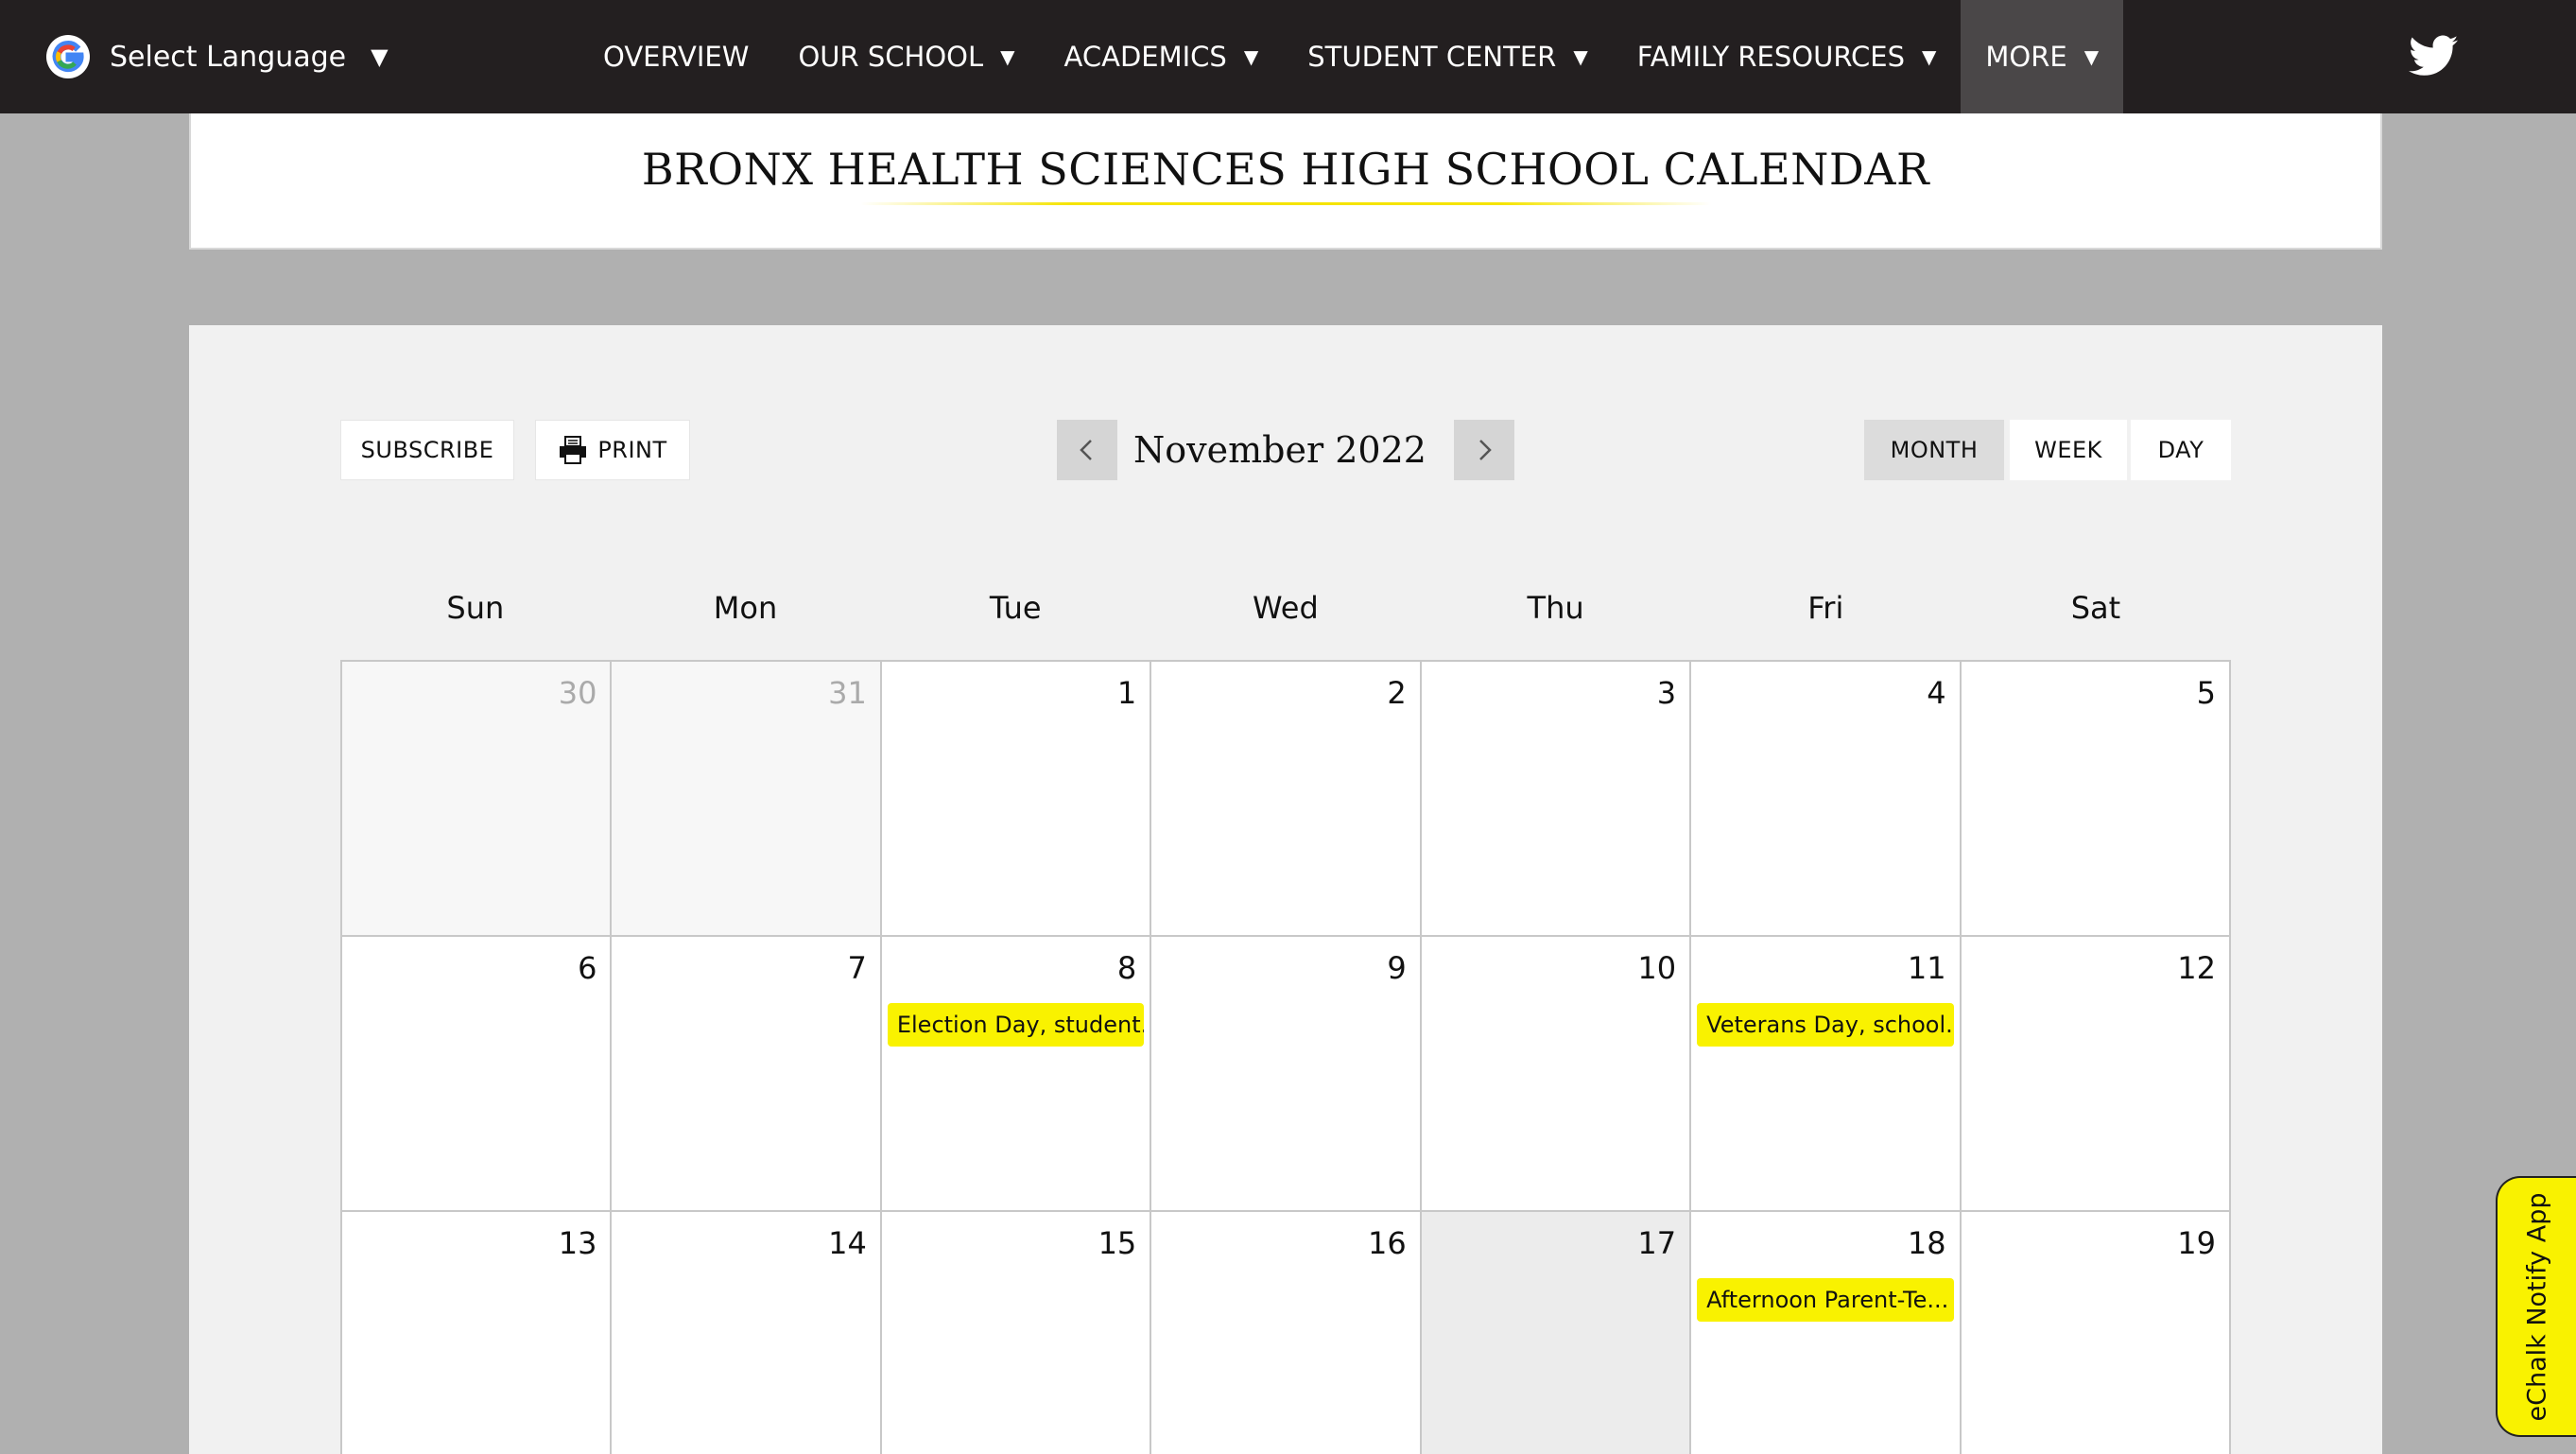  Describe the element at coordinates (1286, 608) in the screenshot. I see `weekday-label: Wed` at that location.